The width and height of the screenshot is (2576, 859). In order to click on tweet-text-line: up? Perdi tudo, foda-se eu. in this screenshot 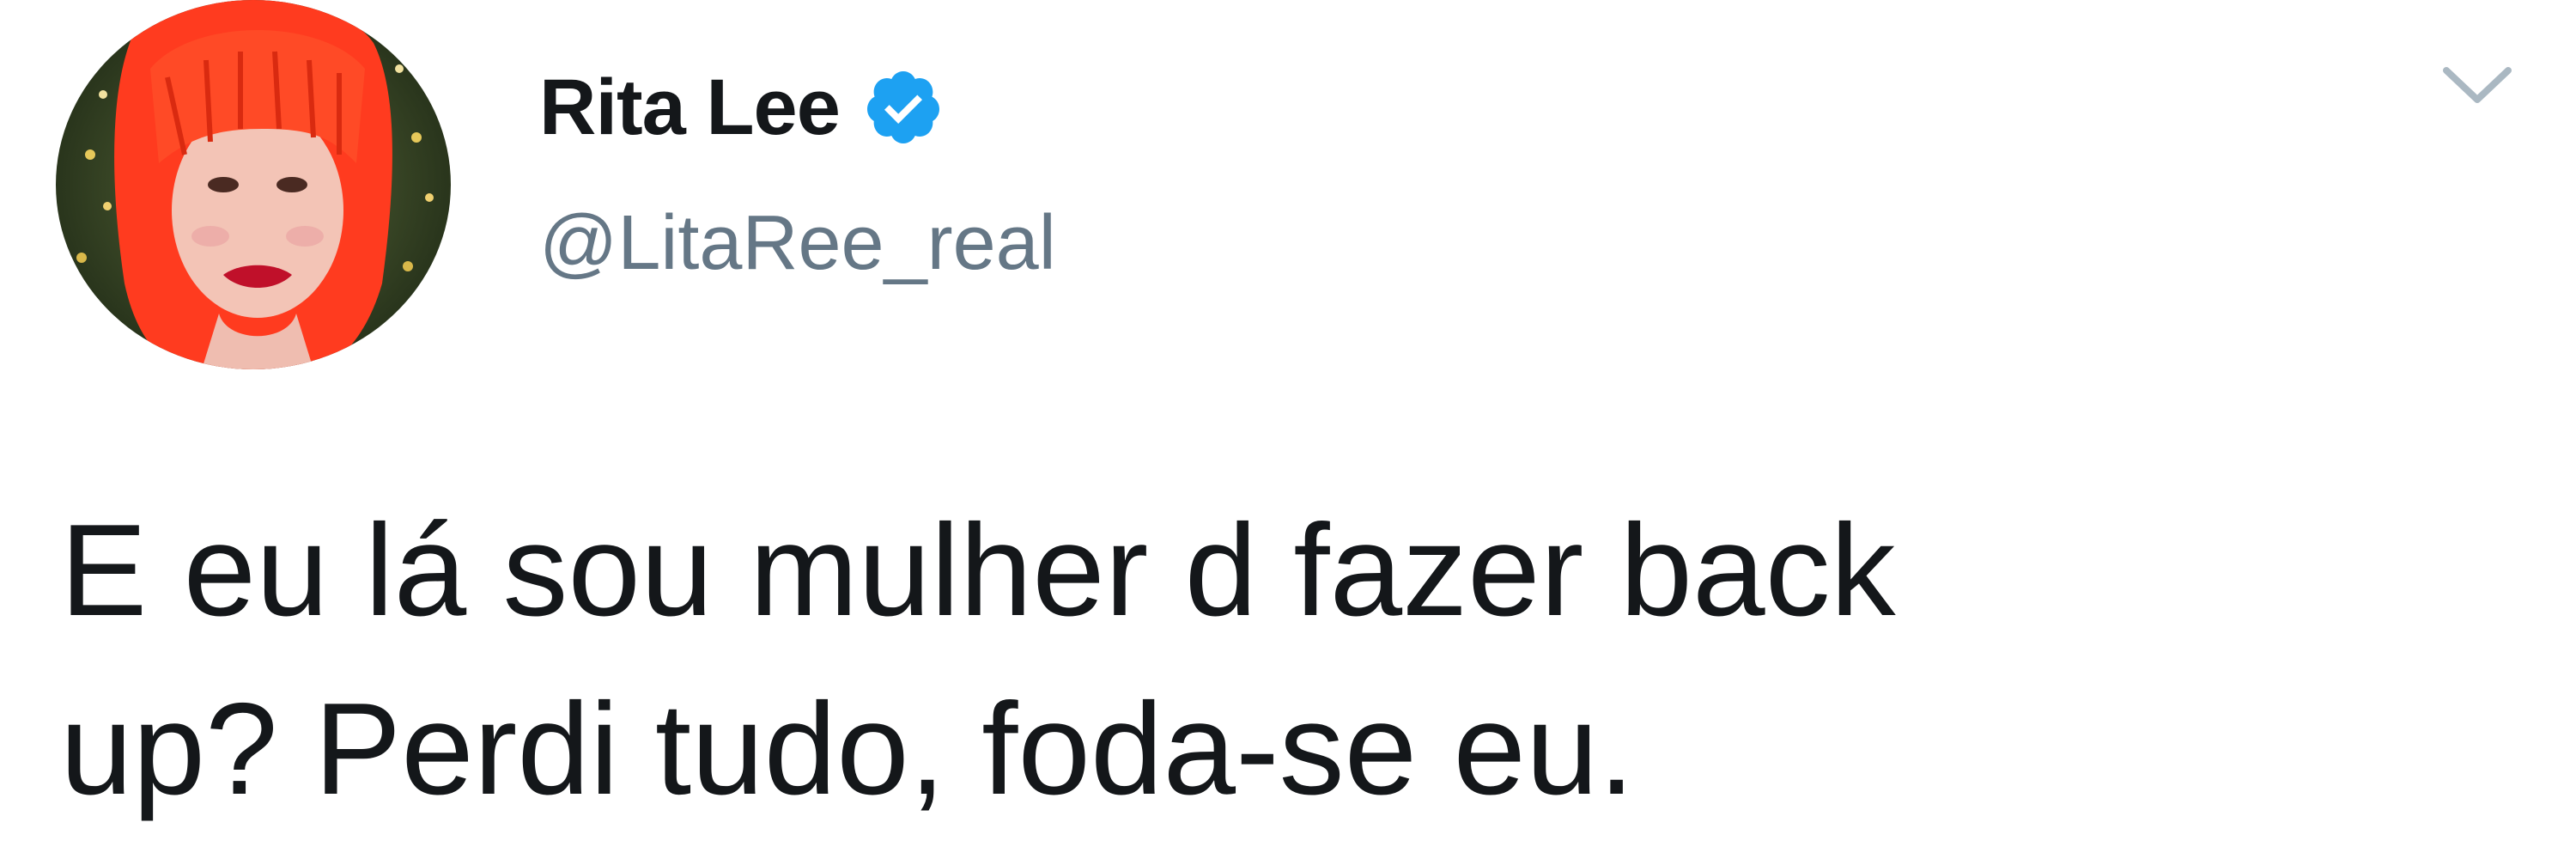, I will do `click(847, 749)`.